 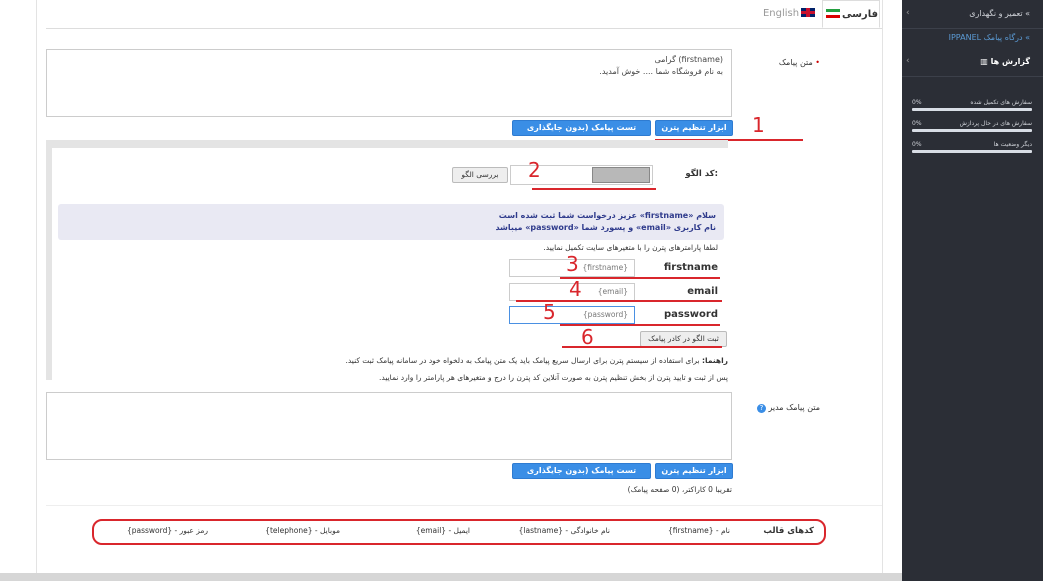 What do you see at coordinates (575, 289) in the screenshot?
I see `annotation-4: 4` at bounding box center [575, 289].